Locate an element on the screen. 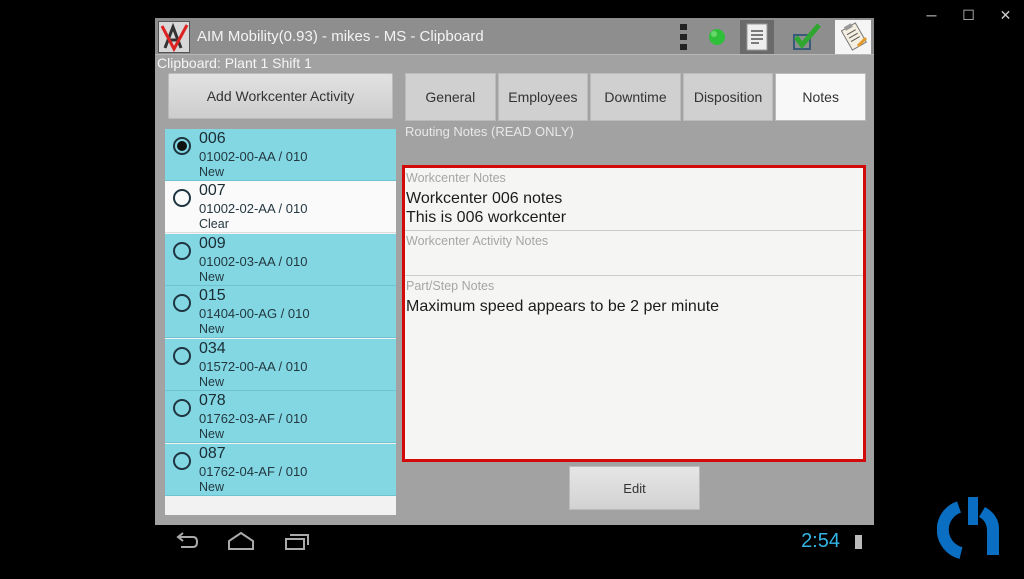  workcenter-notes-line1: Workcenter 006 notes is located at coordinates (484, 198).